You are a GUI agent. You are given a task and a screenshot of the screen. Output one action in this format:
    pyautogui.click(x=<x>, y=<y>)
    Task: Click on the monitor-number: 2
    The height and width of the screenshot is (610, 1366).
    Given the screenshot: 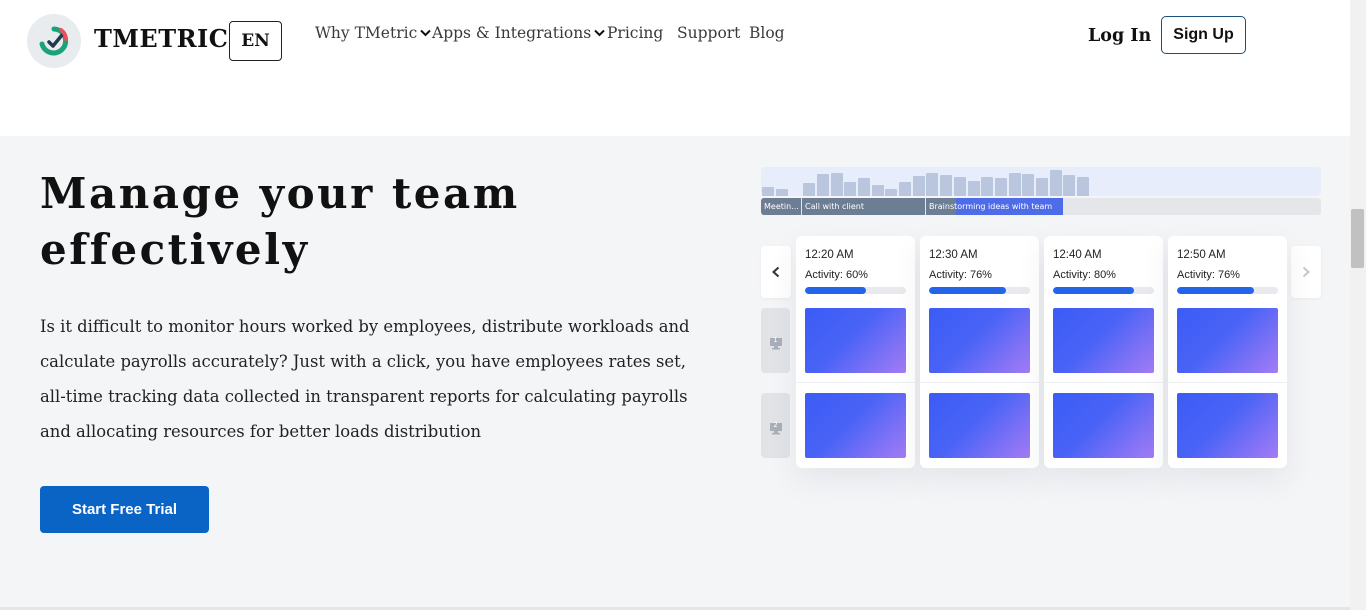 What is the action you would take?
    pyautogui.click(x=775, y=424)
    